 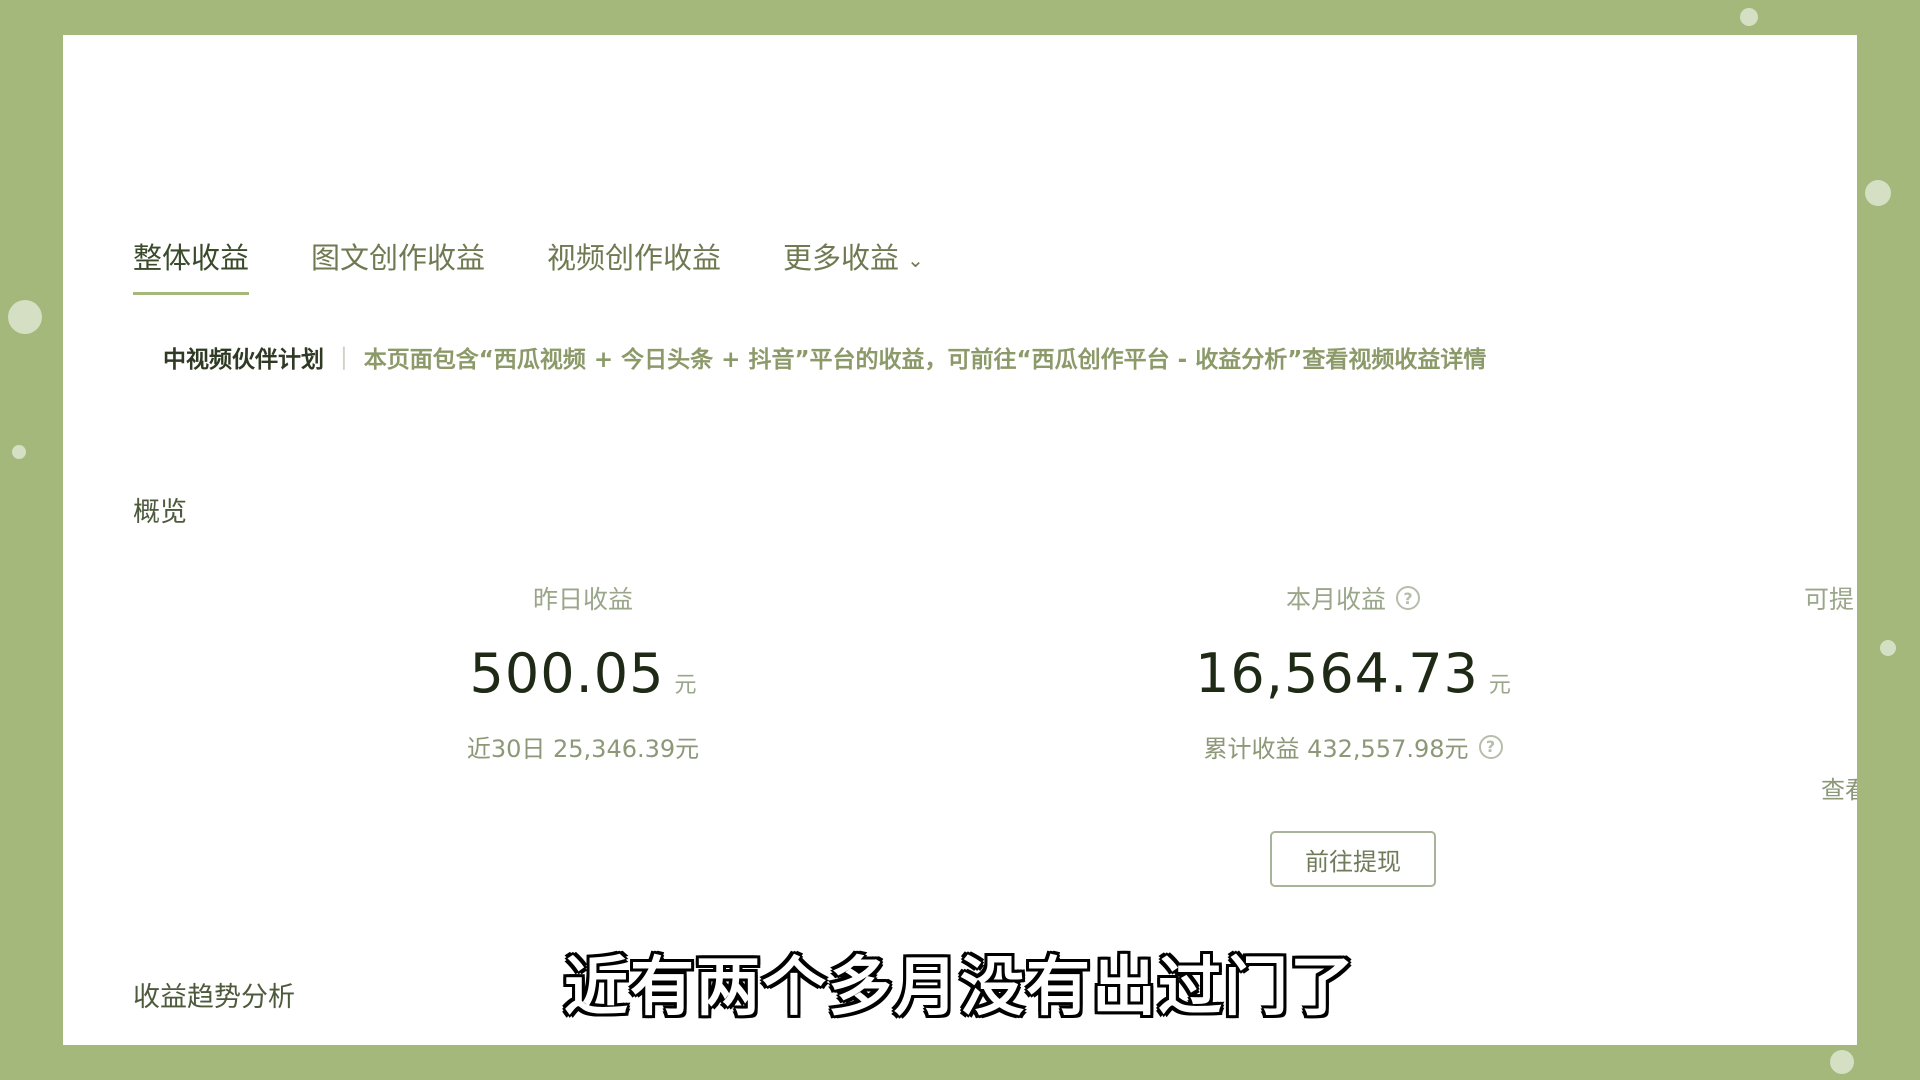 I want to click on month-earnings-value: 16,564.73, so click(x=1337, y=673).